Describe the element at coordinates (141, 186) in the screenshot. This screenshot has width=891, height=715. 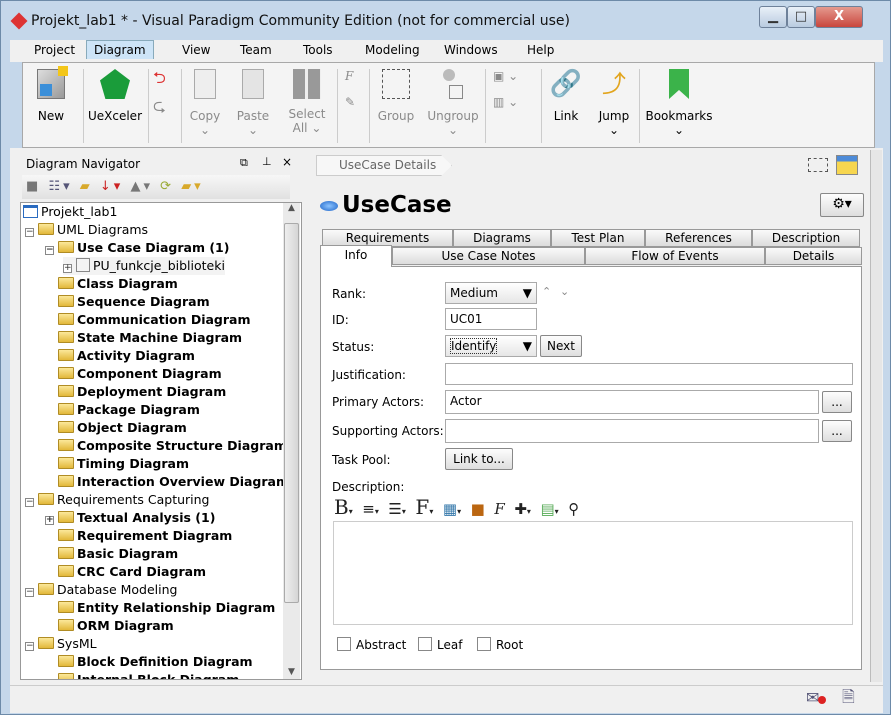
I see `up-icon: ▲▾` at that location.